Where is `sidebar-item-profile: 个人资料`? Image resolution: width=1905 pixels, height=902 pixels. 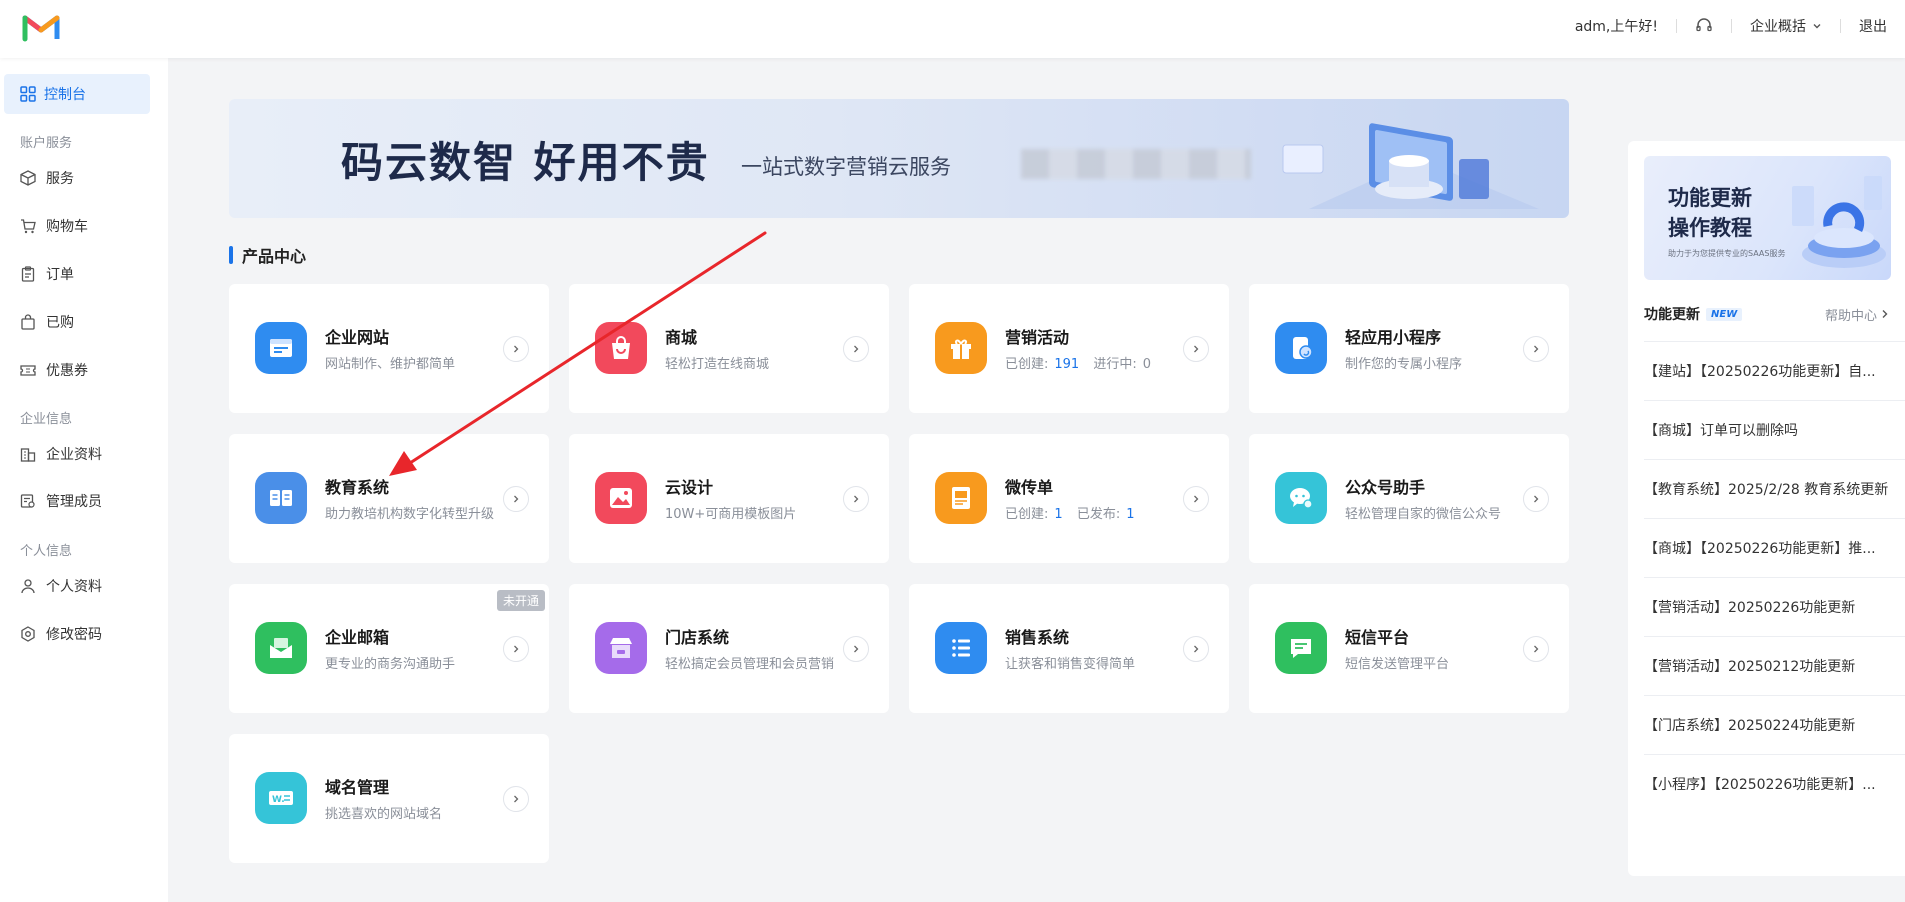
sidebar-item-profile: 个人资料 is located at coordinates (61, 586).